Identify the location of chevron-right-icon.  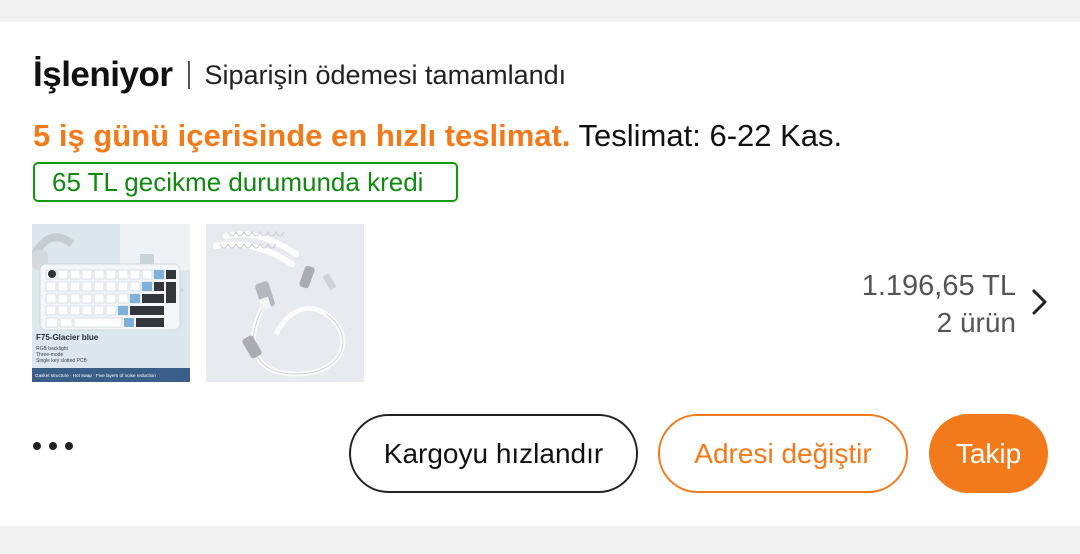
(1040, 302).